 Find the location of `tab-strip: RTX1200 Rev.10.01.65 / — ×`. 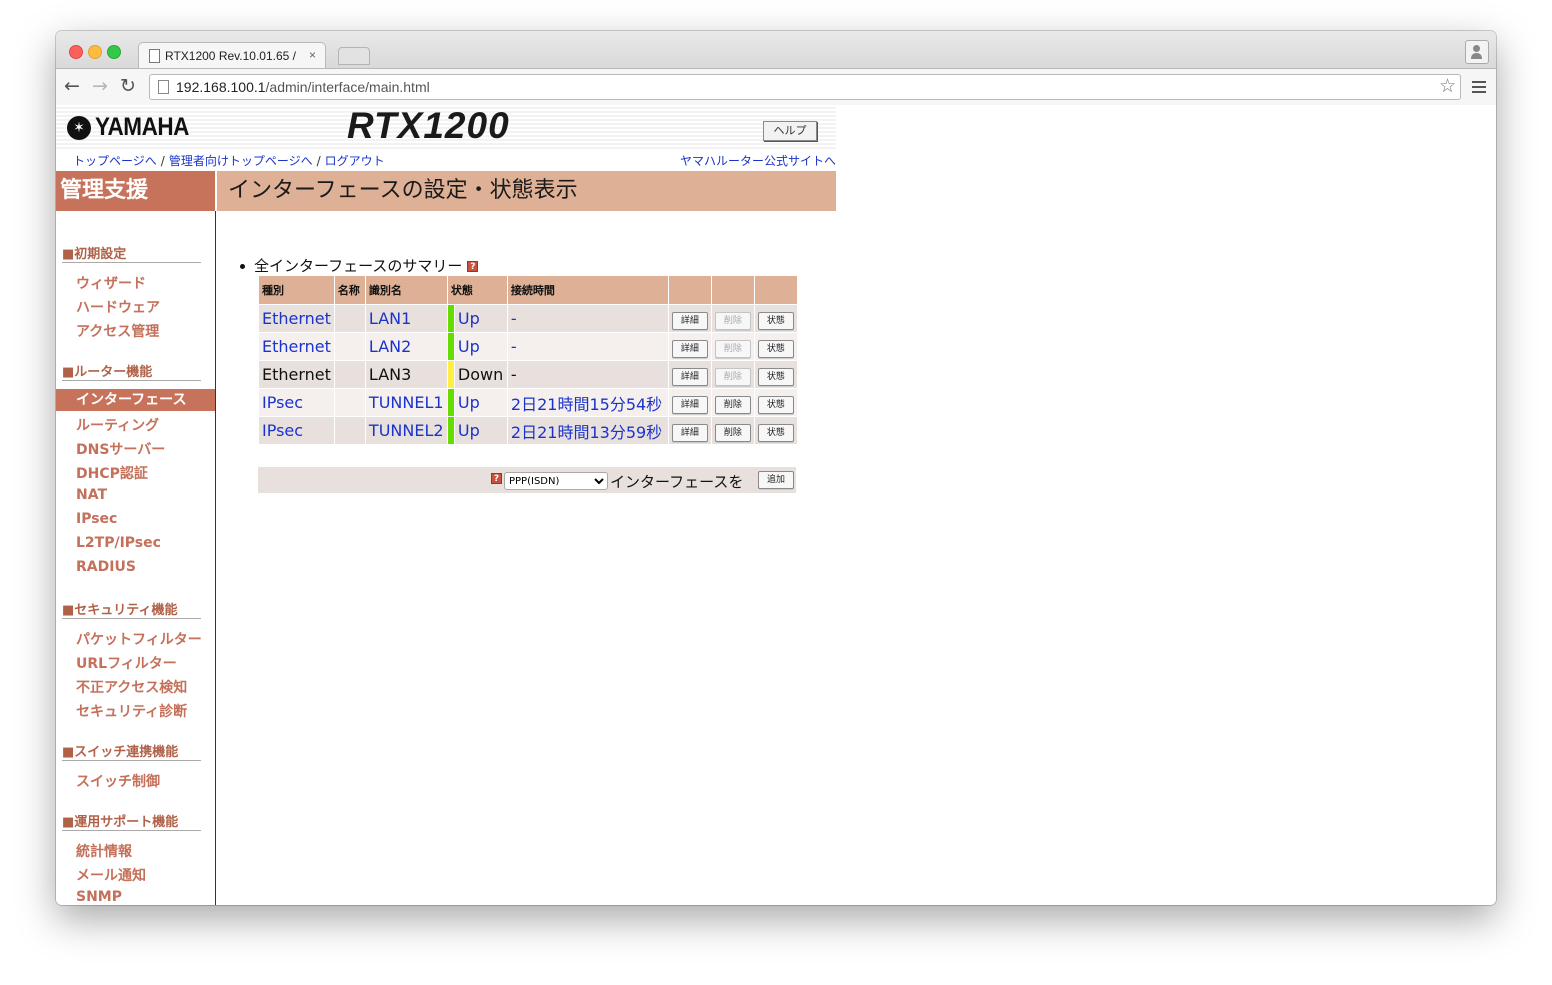

tab-strip: RTX1200 Rev.10.01.65 / — × is located at coordinates (776, 50).